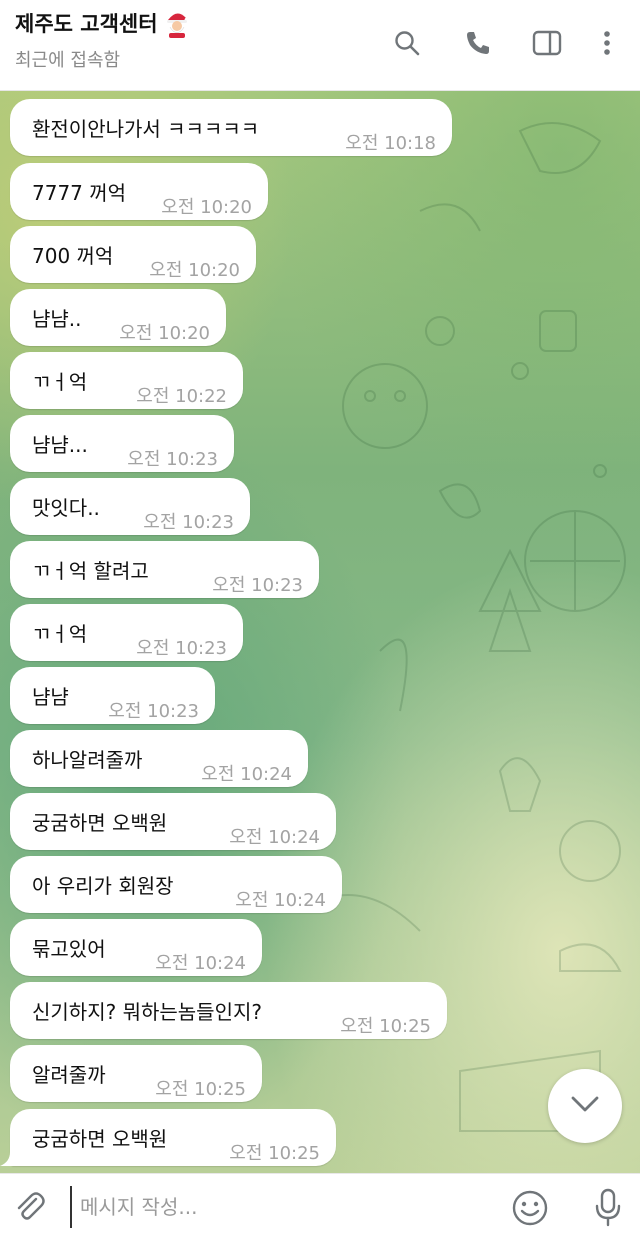 This screenshot has width=640, height=1238. I want to click on message-bubble: 700 꺼억 오전 10:20, so click(133, 254).